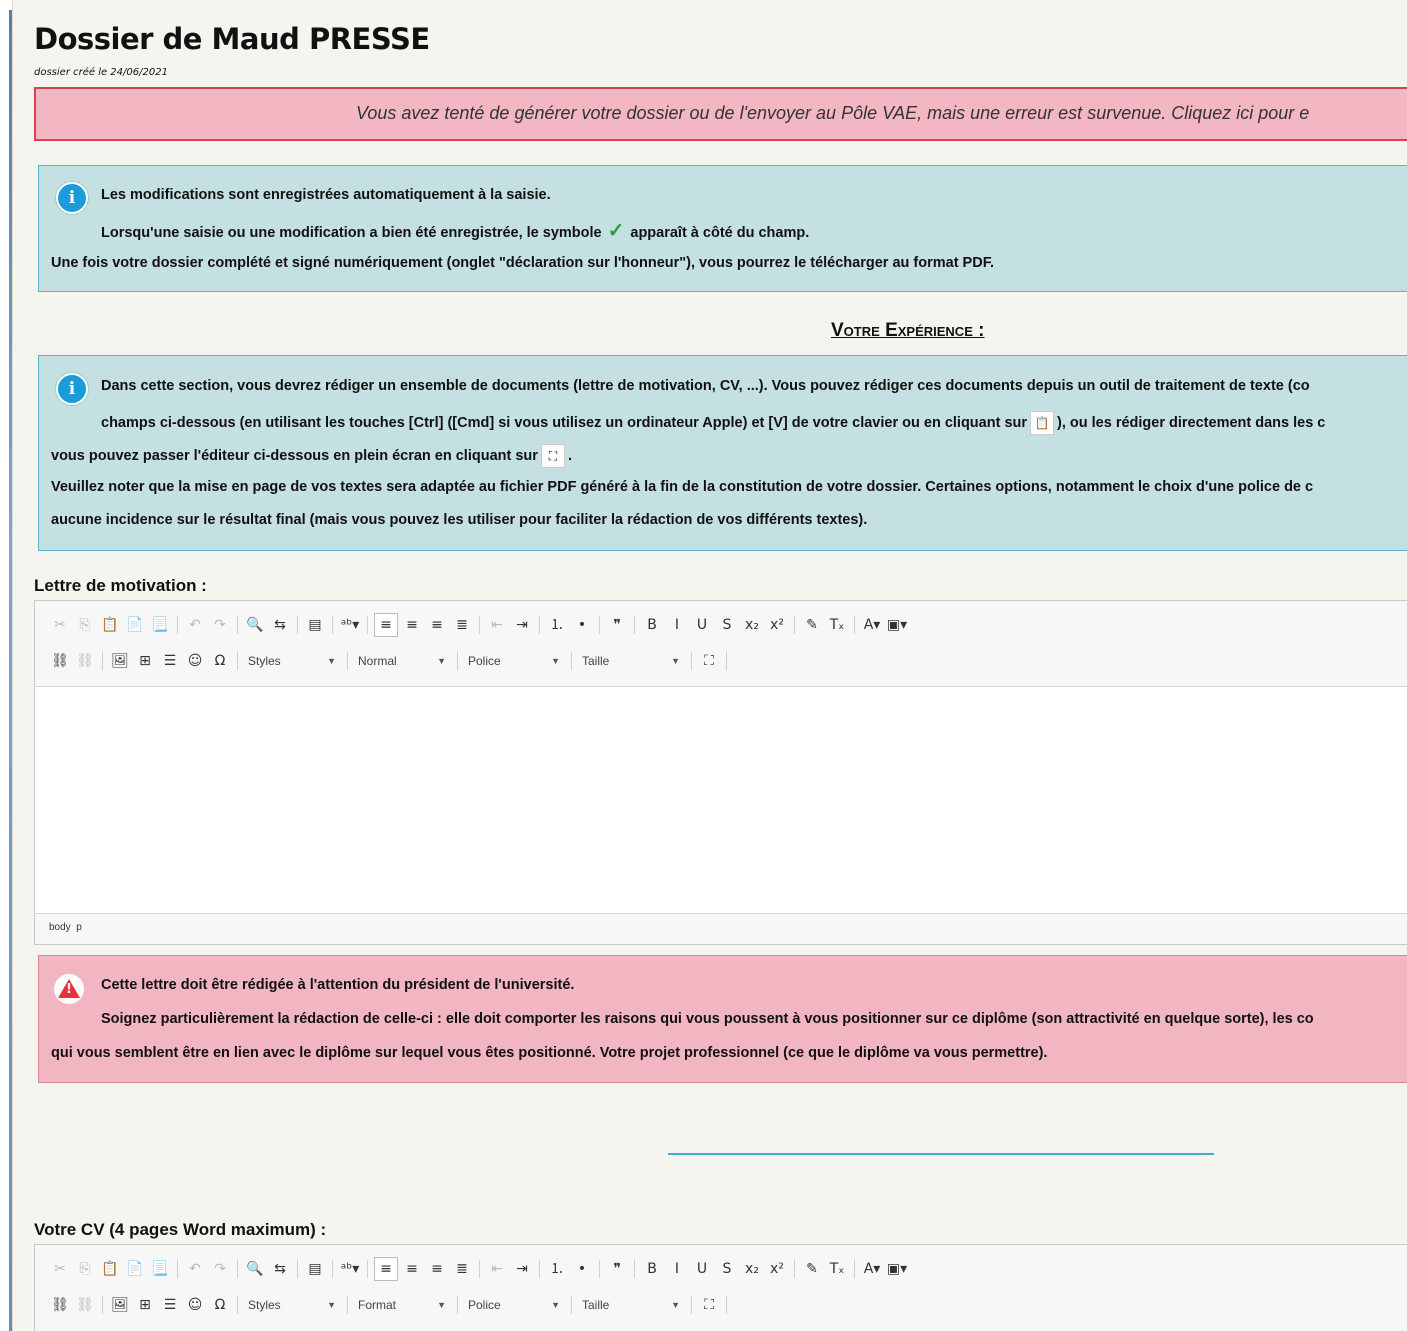 This screenshot has width=1407, height=1331. What do you see at coordinates (60, 927) in the screenshot?
I see `path-body: body` at bounding box center [60, 927].